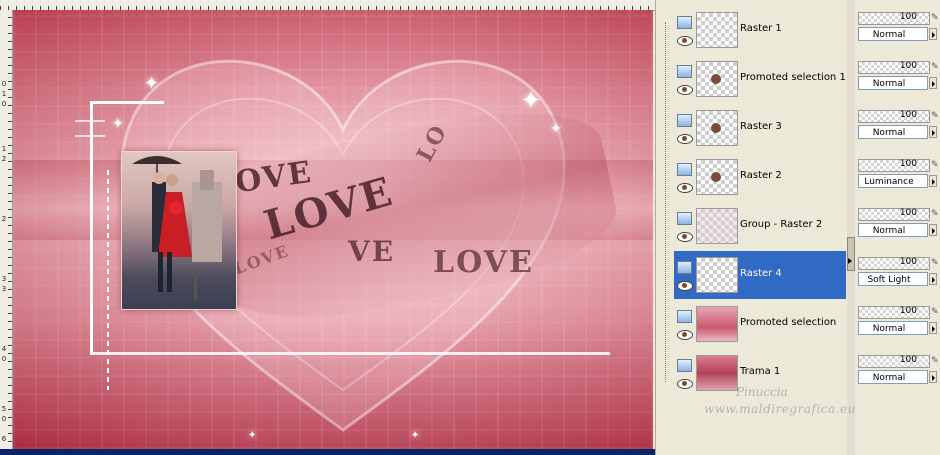 This screenshot has height=455, width=940. What do you see at coordinates (760, 226) in the screenshot?
I see `layer-row: Group - Raster 2` at bounding box center [760, 226].